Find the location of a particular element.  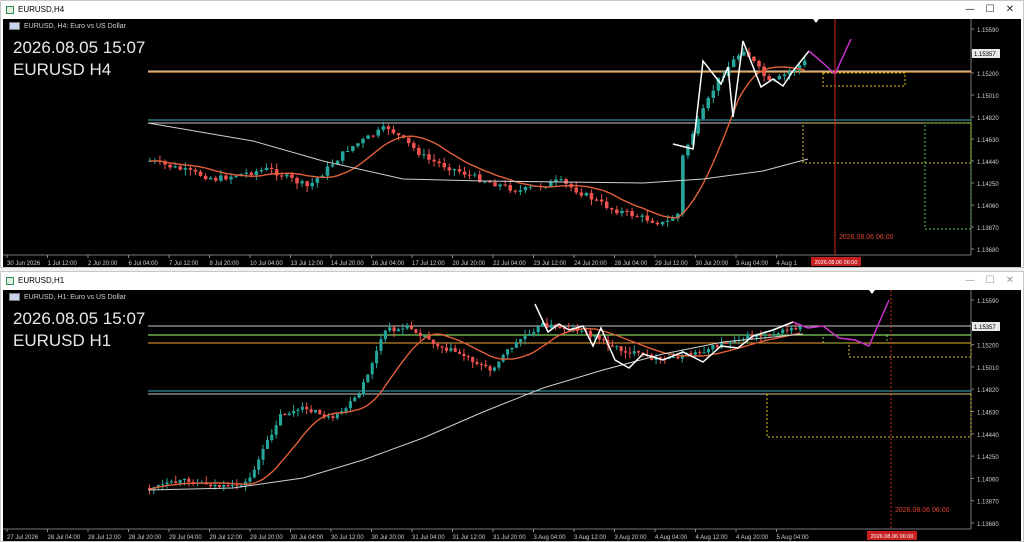

time-axis-label: 29 Jul 20:00 is located at coordinates (266, 538).